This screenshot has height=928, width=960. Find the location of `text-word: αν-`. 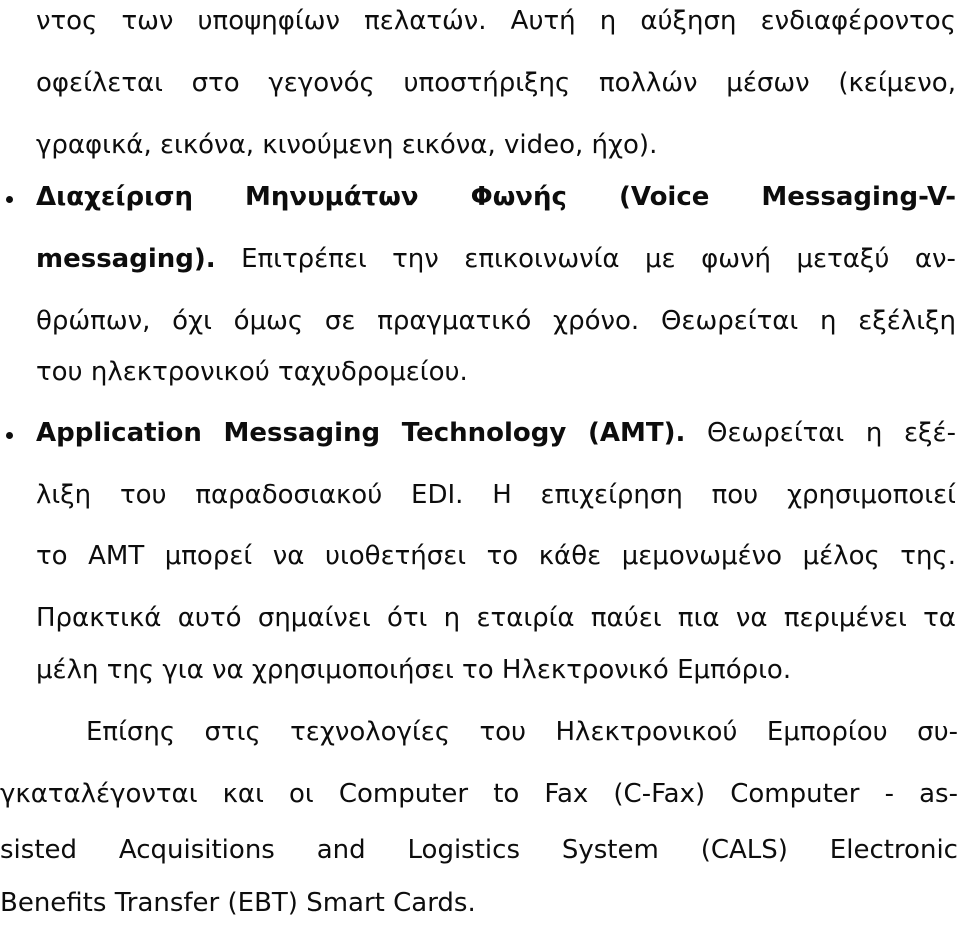

text-word: αν- is located at coordinates (935, 259).